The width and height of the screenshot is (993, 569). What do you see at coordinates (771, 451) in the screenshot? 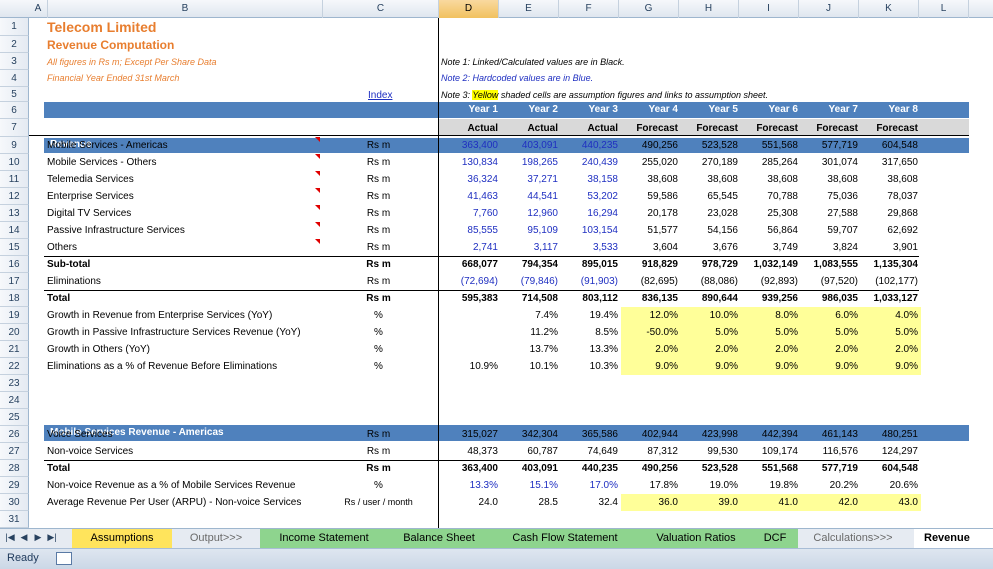
I see `mobile-row-2-value-6: 109,174` at bounding box center [771, 451].